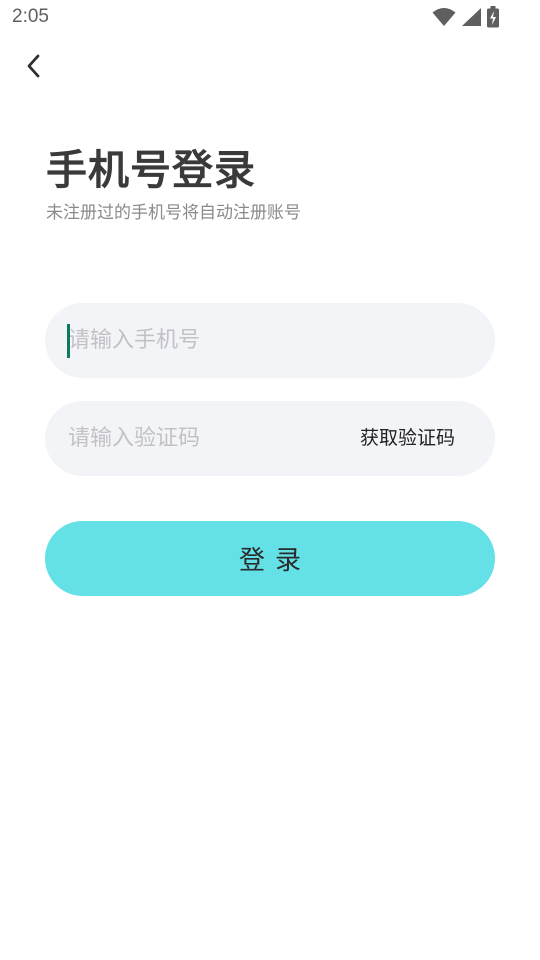  I want to click on code-field: 获取验证码, so click(270, 438).